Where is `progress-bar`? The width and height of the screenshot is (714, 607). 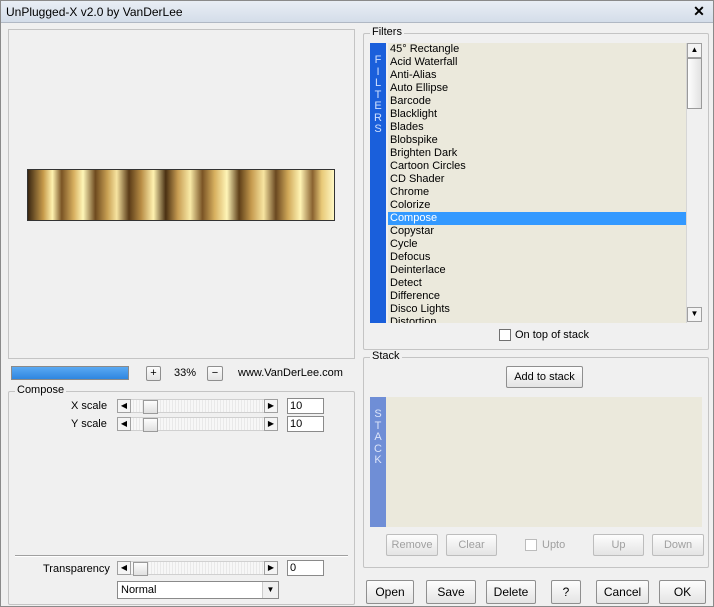 progress-bar is located at coordinates (70, 373).